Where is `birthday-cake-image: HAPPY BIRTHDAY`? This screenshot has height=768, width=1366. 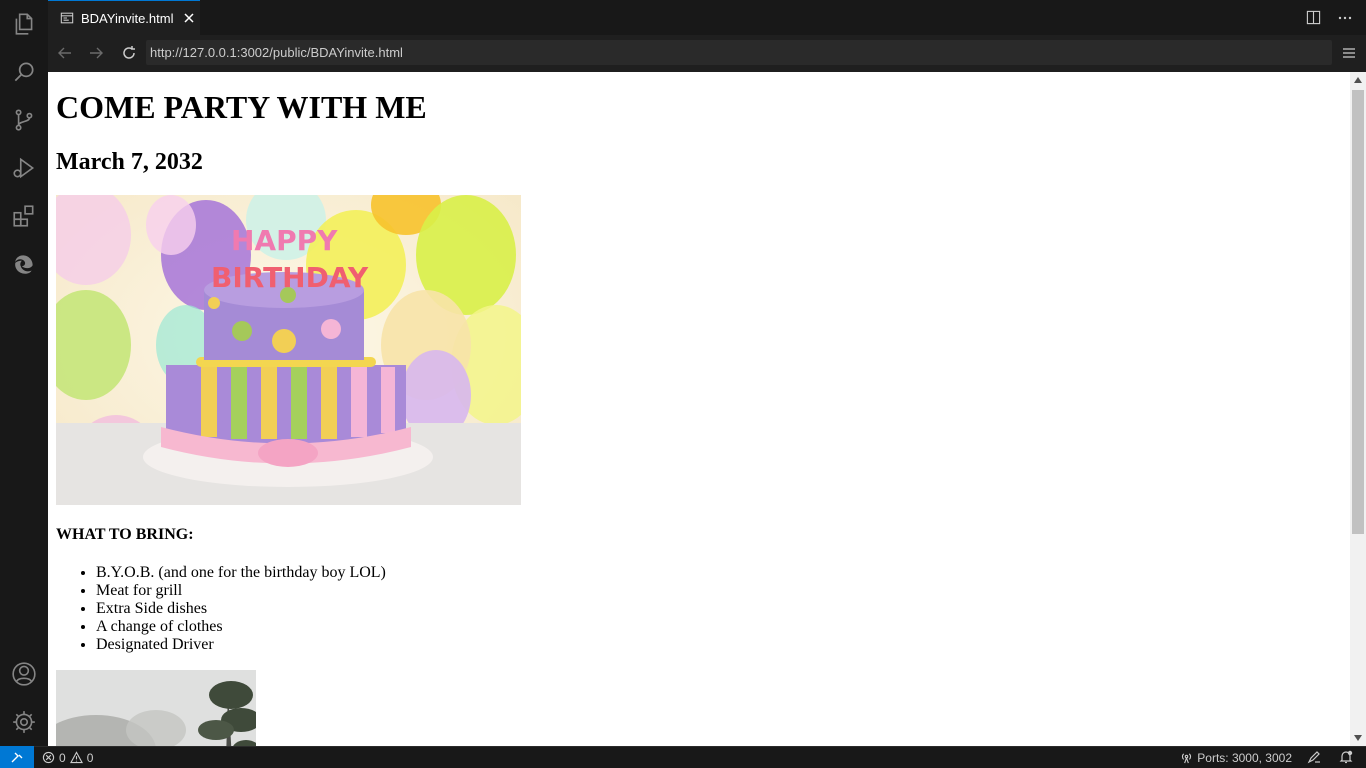 birthday-cake-image: HAPPY BIRTHDAY is located at coordinates (288, 350).